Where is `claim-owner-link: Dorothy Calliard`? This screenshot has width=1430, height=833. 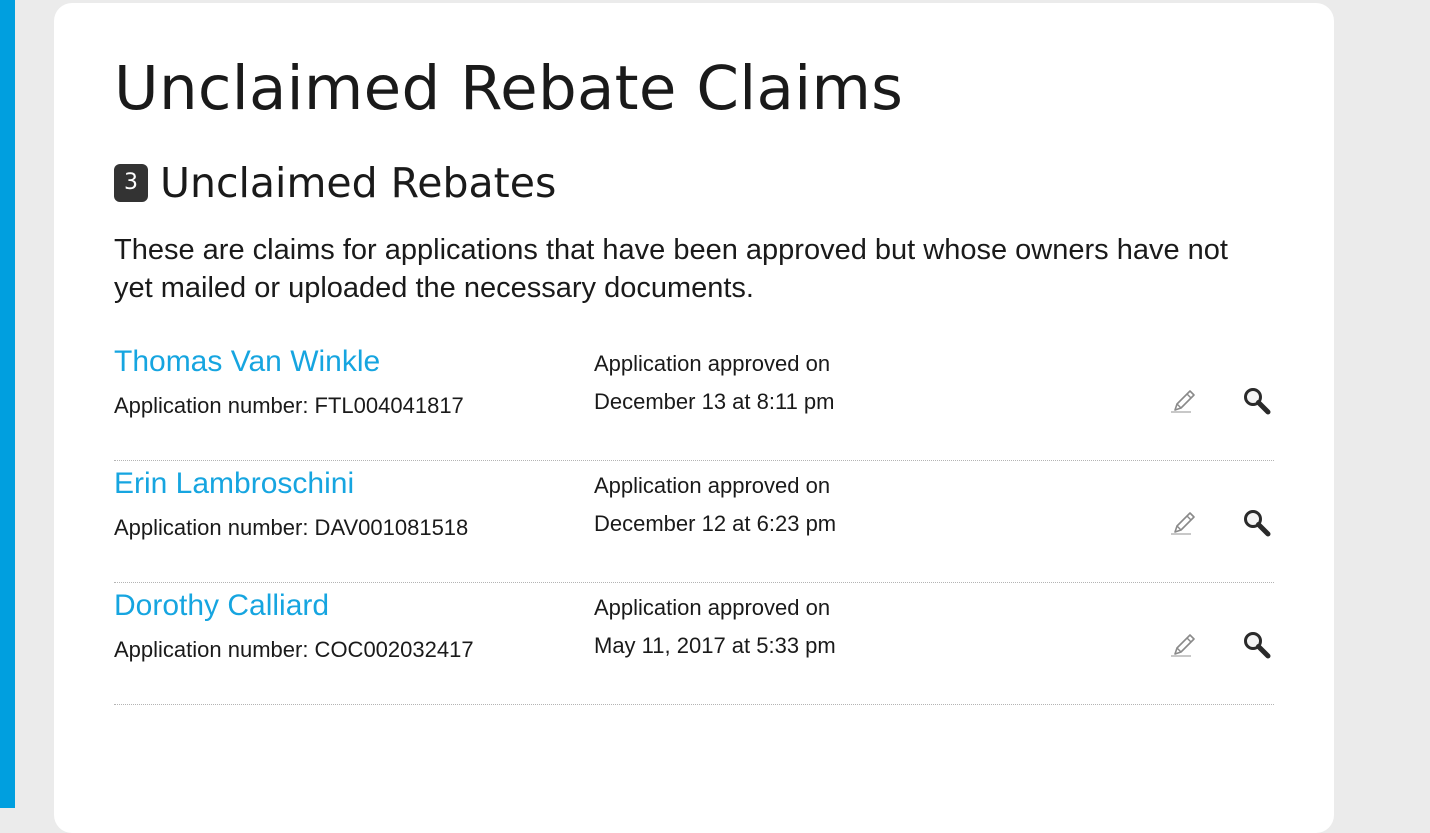 claim-owner-link: Dorothy Calliard is located at coordinates (221, 606).